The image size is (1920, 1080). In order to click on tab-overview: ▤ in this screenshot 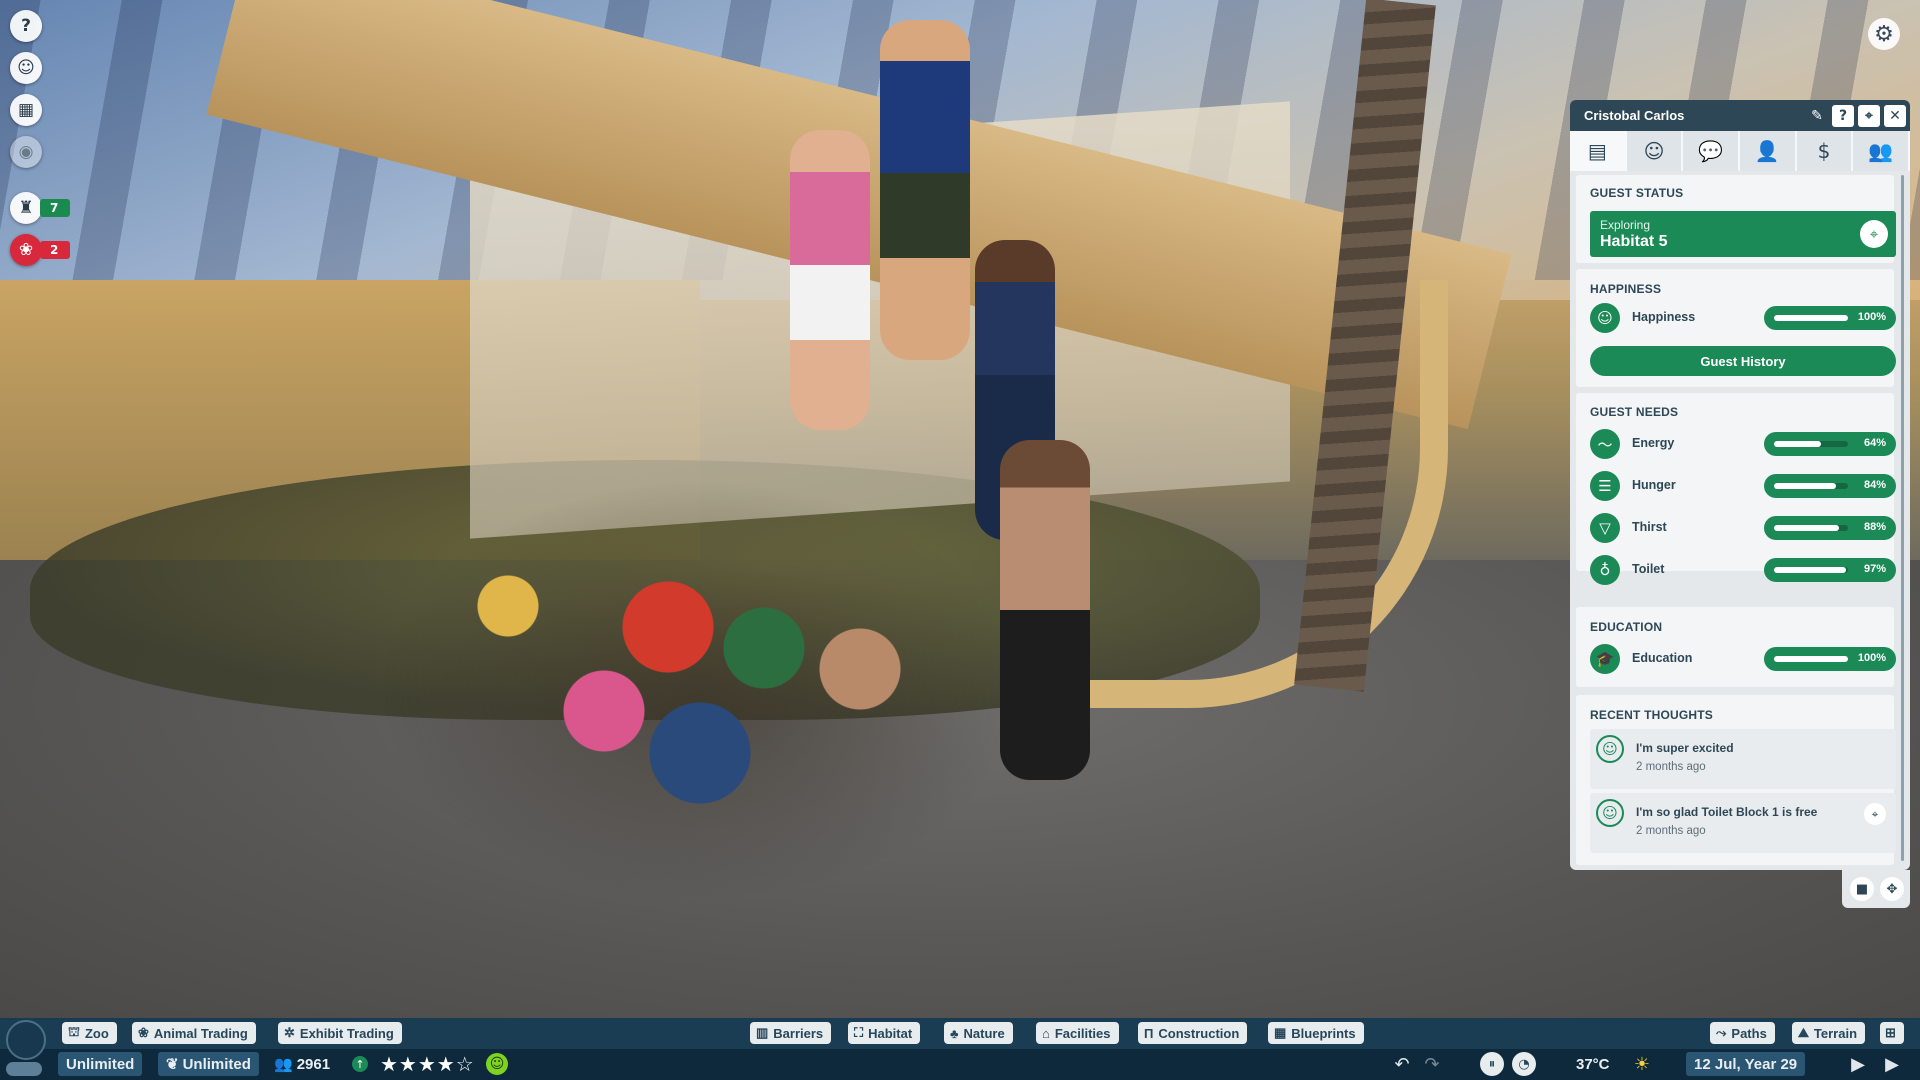, I will do `click(1598, 151)`.